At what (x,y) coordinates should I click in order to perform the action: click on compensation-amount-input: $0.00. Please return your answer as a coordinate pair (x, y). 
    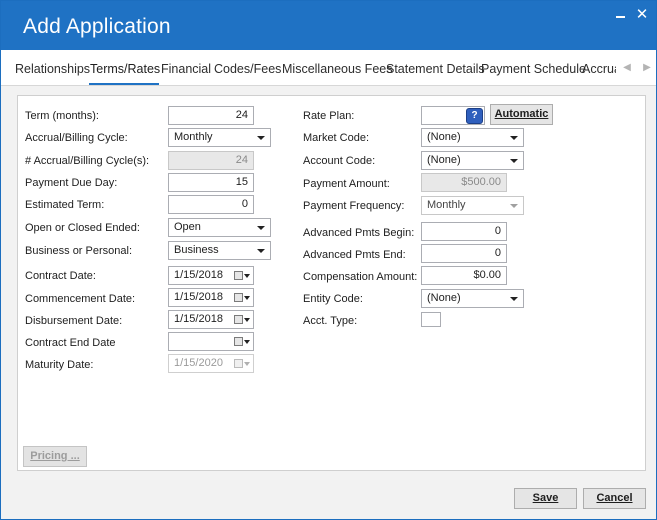
    Looking at the image, I should click on (464, 275).